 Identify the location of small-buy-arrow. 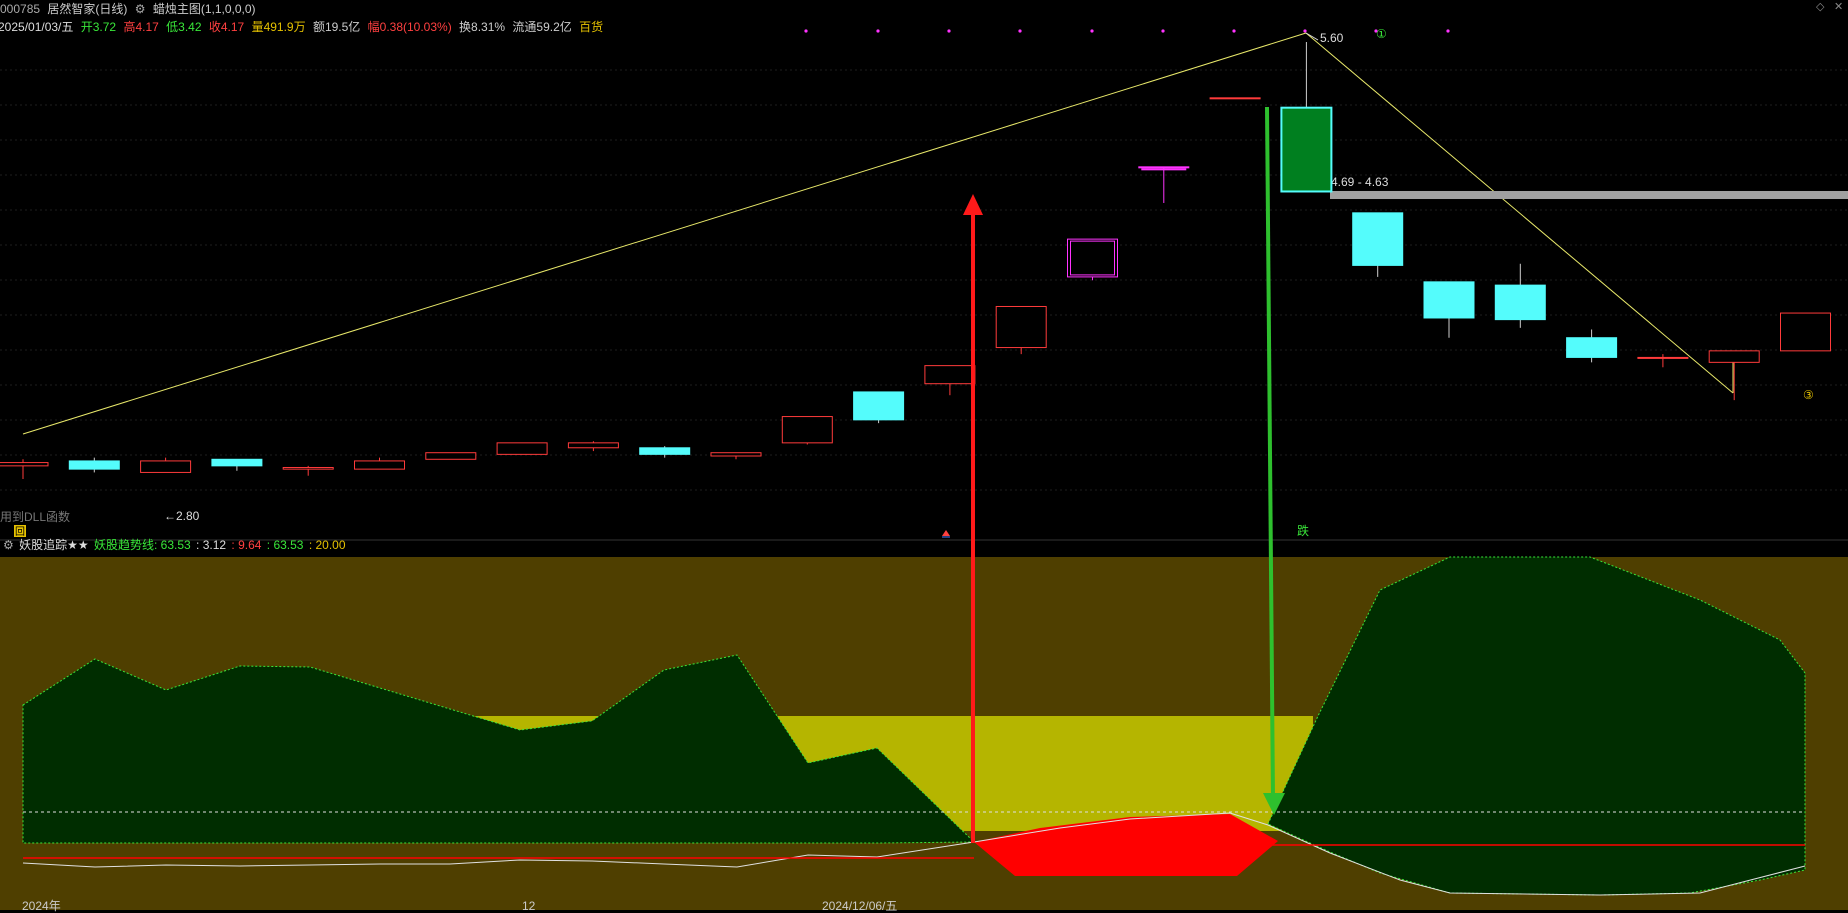
(946, 533).